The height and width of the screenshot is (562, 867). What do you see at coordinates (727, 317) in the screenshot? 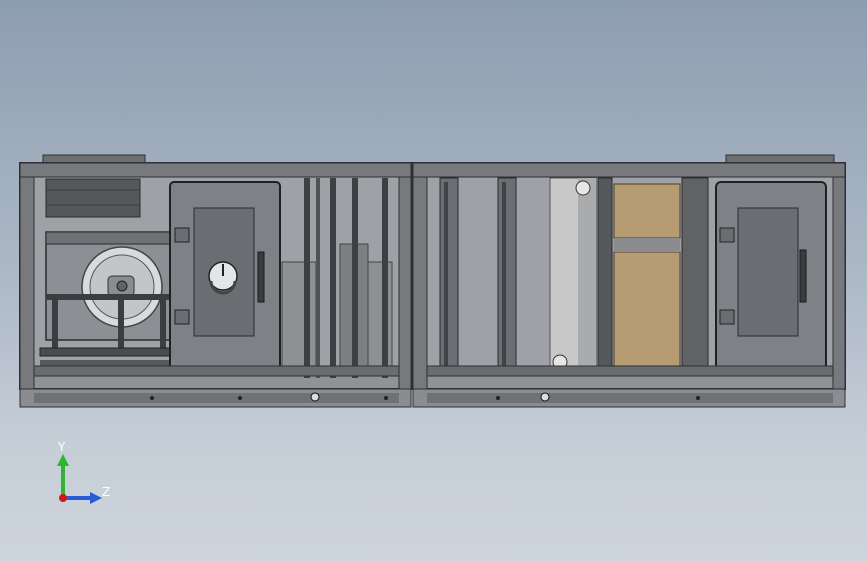
I see `right-door-hinge-bottom` at bounding box center [727, 317].